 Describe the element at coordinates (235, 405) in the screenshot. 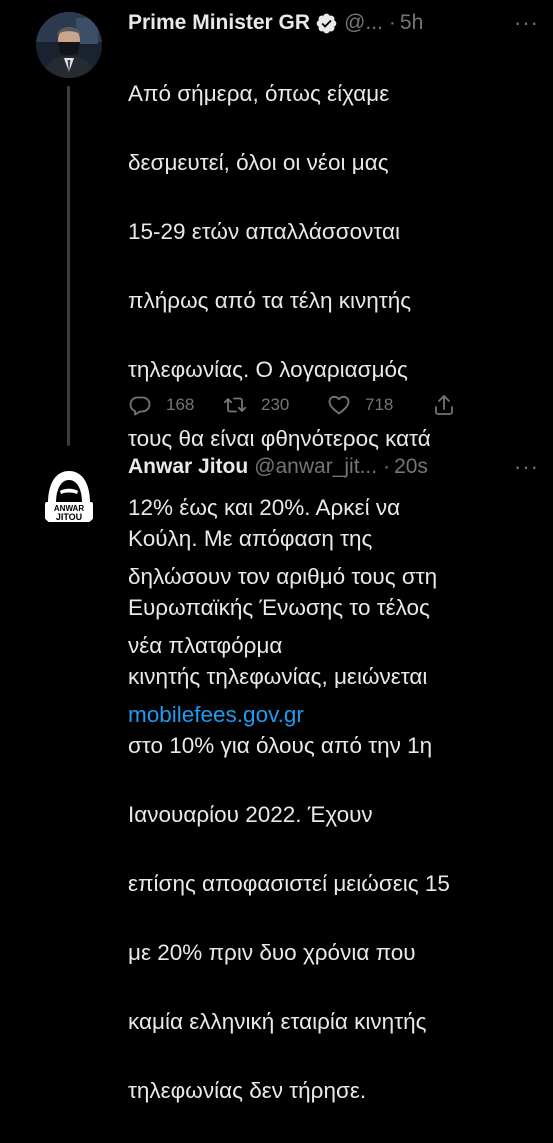

I see `retweet-icon` at that location.